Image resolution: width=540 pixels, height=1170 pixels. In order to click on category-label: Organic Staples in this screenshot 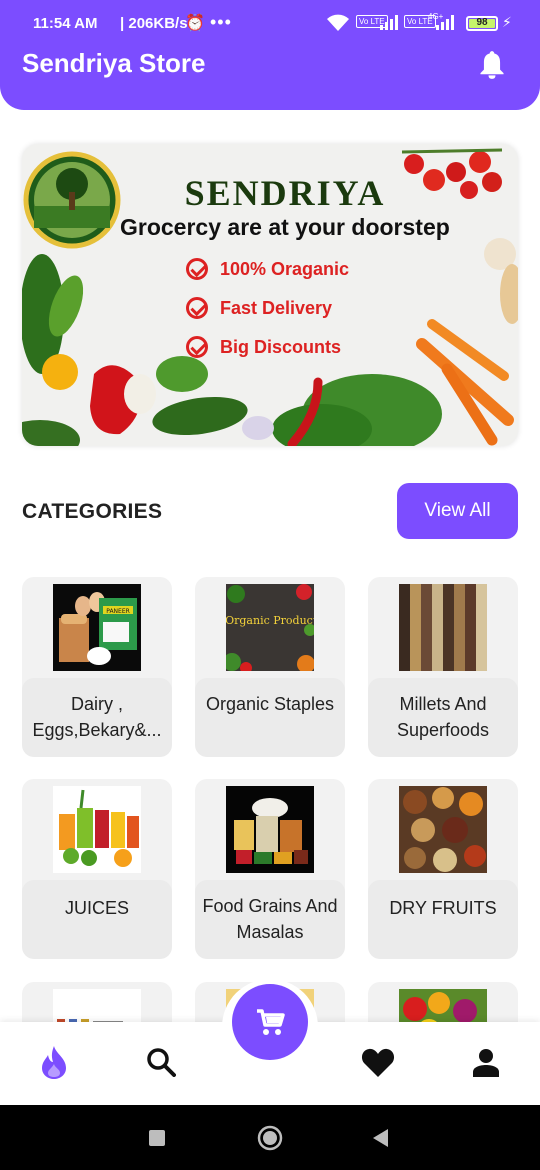, I will do `click(270, 704)`.